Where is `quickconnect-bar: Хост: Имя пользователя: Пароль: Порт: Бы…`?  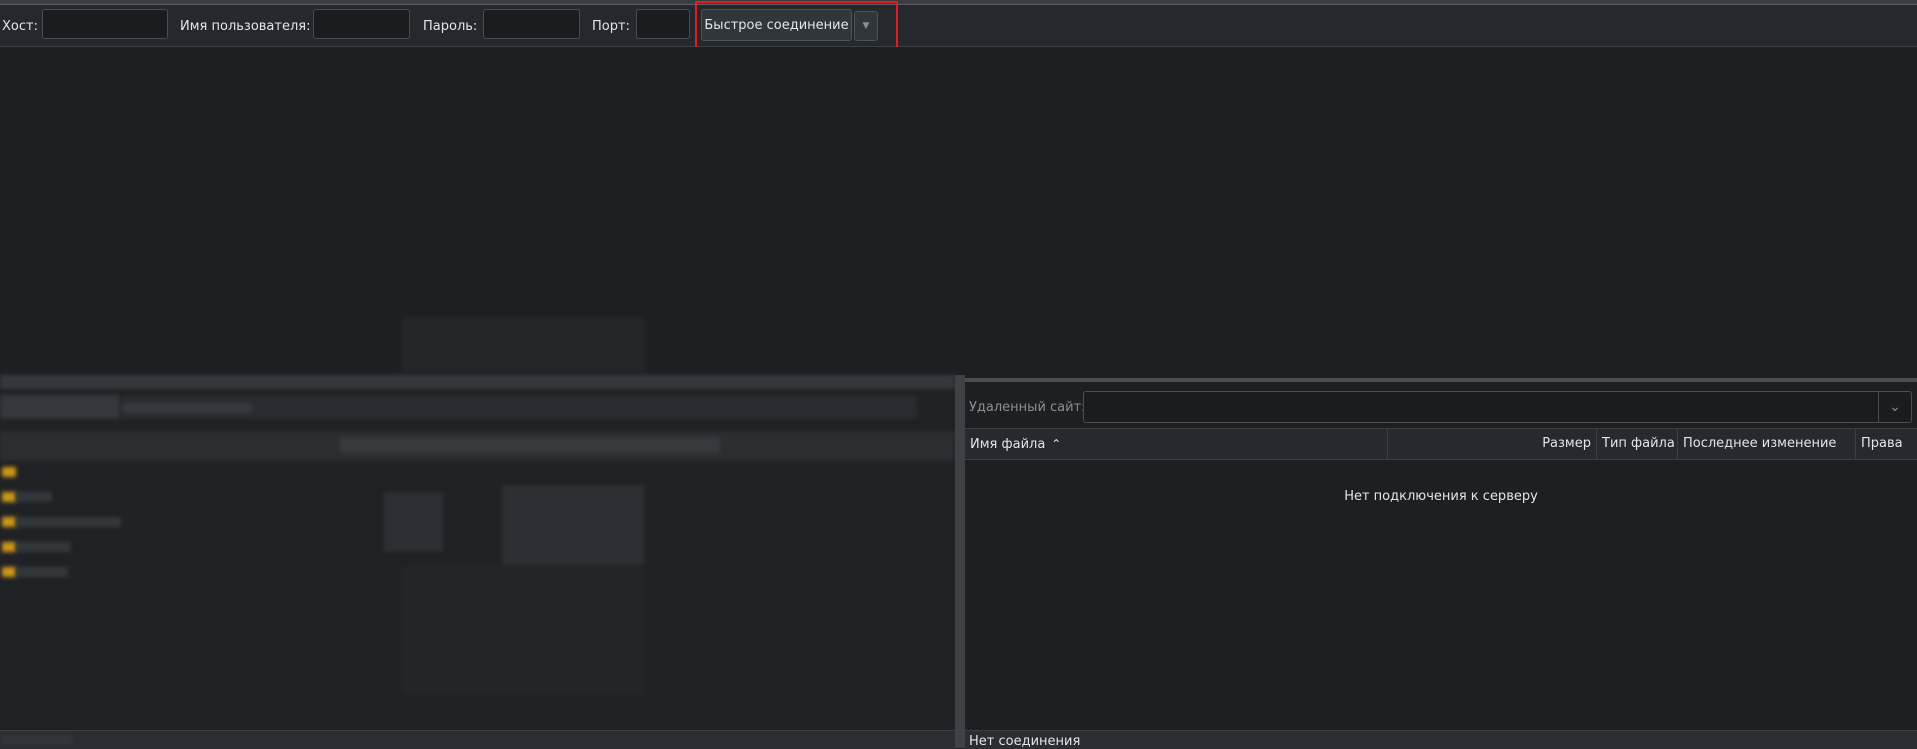 quickconnect-bar: Хост: Имя пользователя: Пароль: Порт: Бы… is located at coordinates (958, 26).